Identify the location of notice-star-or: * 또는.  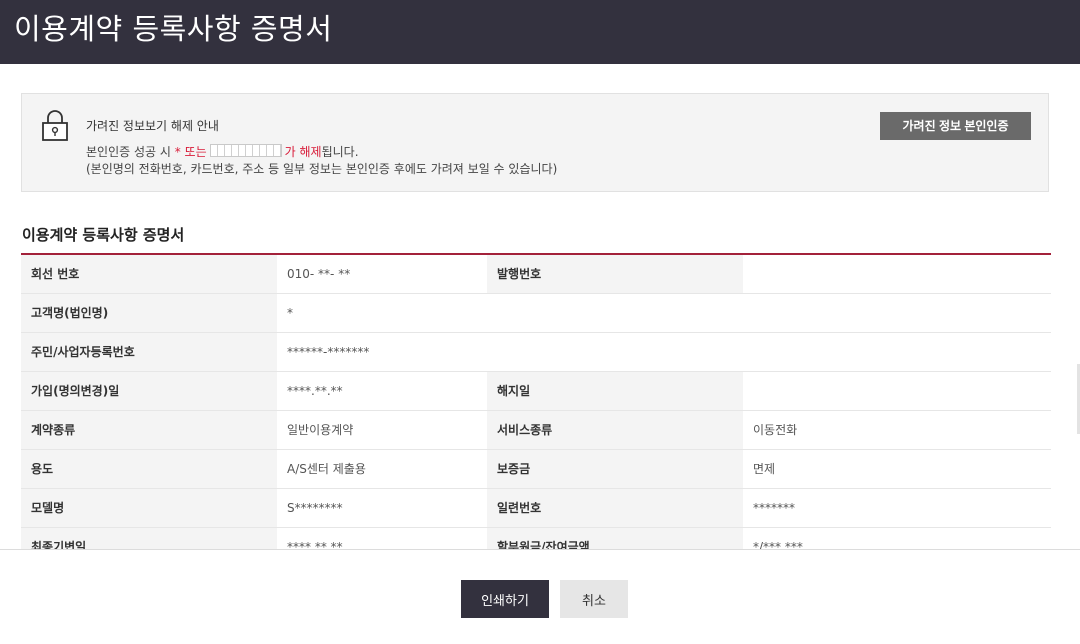
(190, 152).